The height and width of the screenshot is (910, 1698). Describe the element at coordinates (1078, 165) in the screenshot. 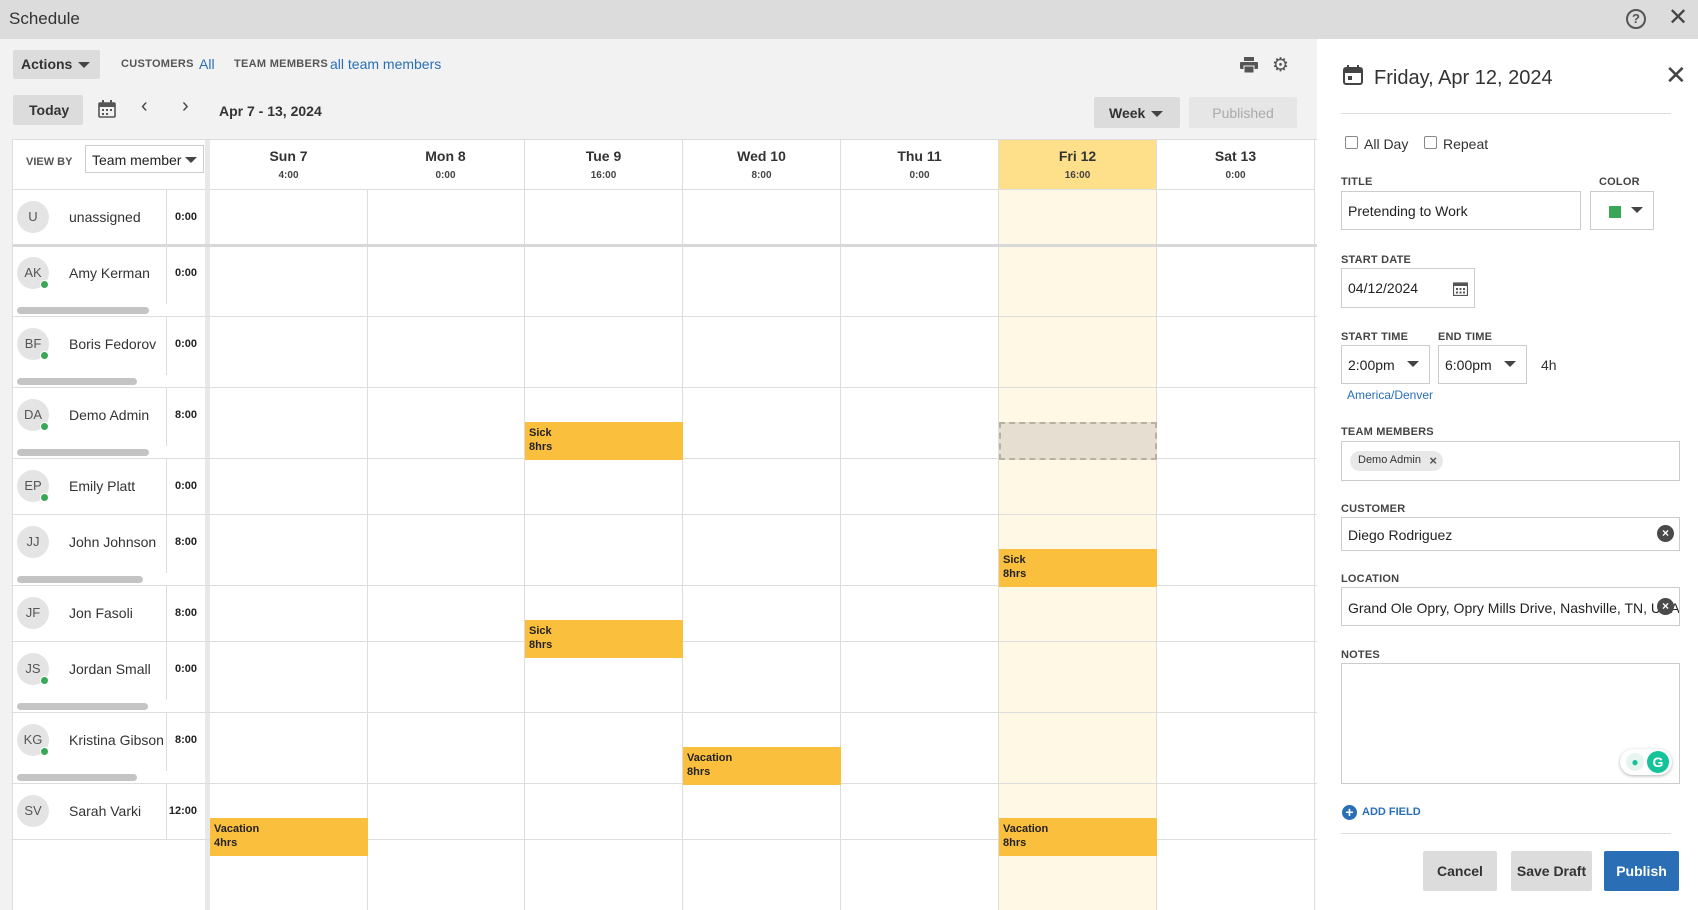

I see `day-header: Fri 12 16:00` at that location.